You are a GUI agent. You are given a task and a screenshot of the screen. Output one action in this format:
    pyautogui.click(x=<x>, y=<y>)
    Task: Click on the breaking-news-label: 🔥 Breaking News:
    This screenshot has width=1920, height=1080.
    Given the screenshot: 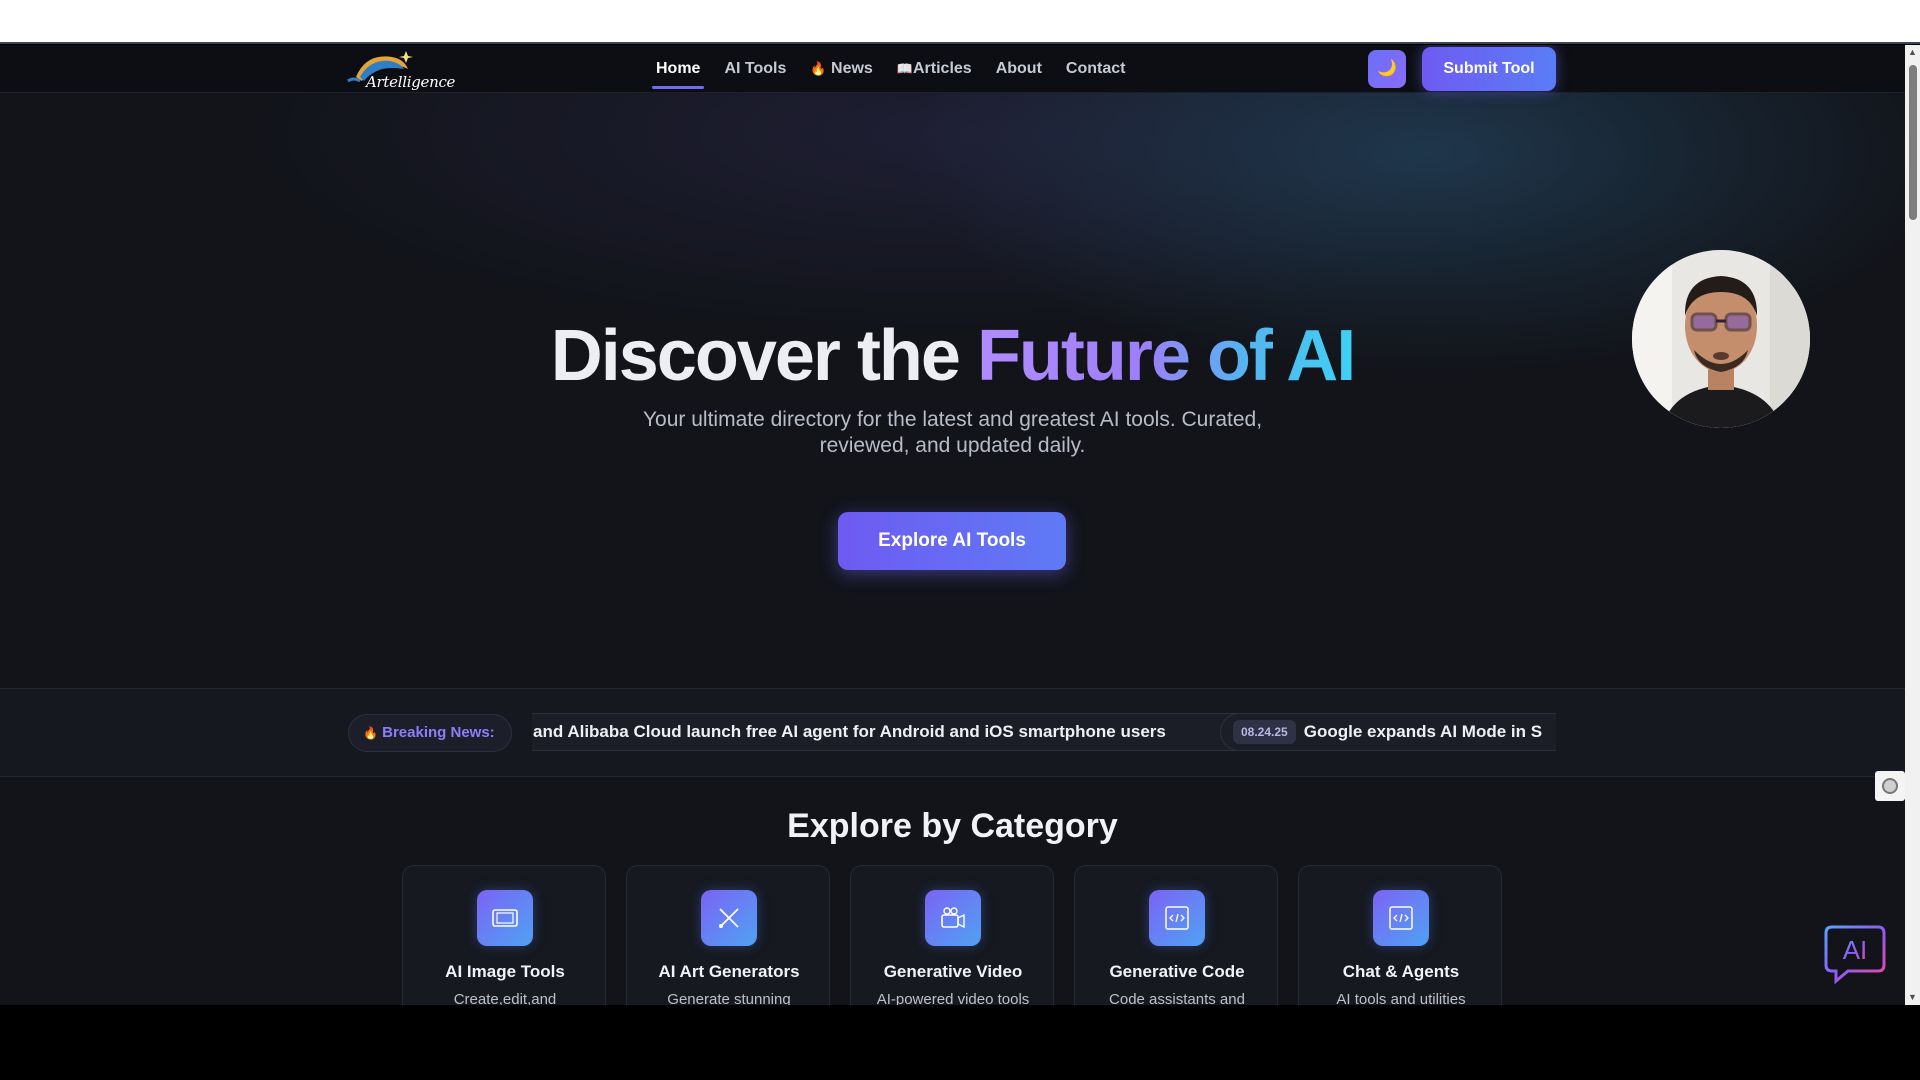 What is the action you would take?
    pyautogui.click(x=430, y=733)
    